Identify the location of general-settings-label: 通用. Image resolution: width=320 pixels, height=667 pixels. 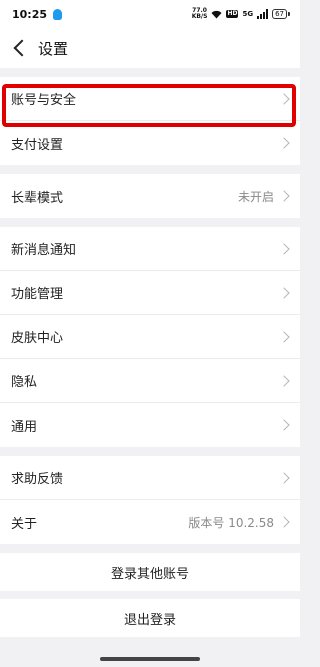
(24, 427).